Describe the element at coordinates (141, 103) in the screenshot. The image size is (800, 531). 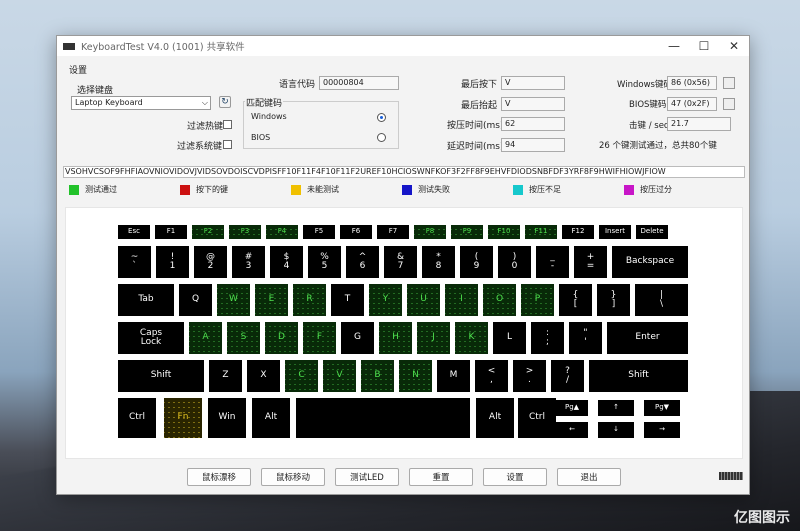
I see `keyboard-select: Laptop Keyboard ⌵` at that location.